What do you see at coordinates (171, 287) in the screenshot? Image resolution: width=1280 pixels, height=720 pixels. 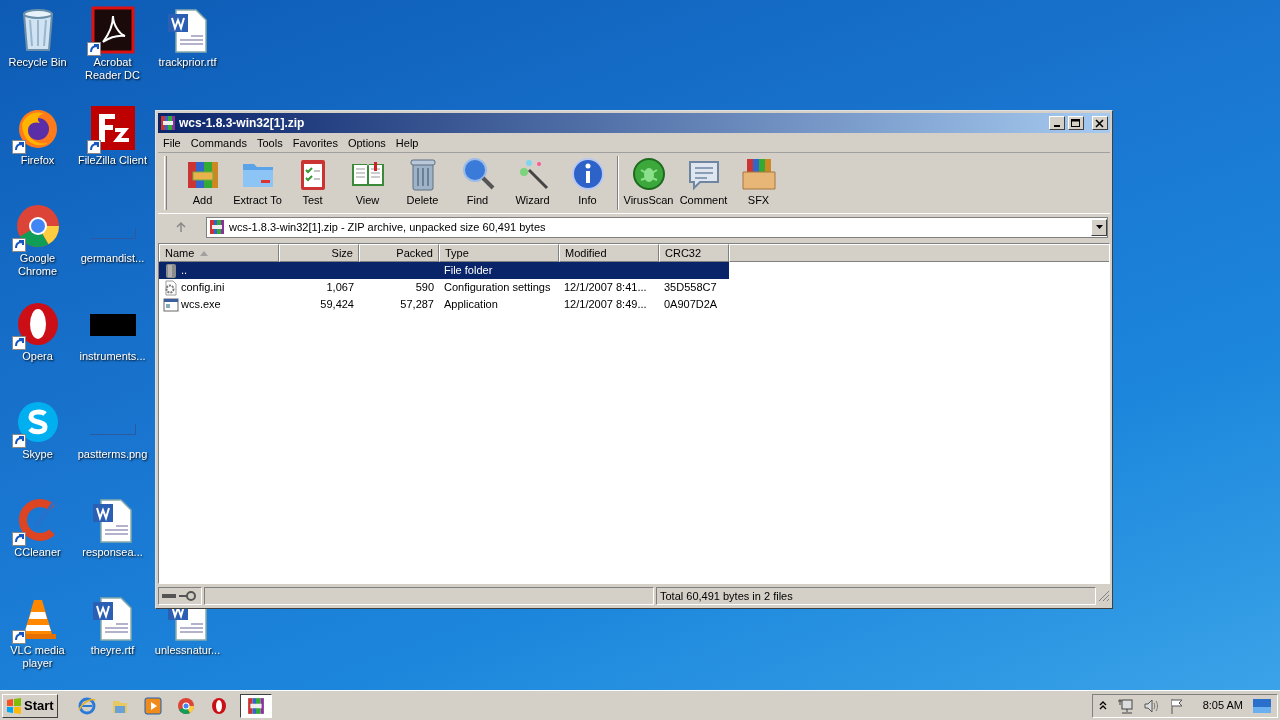 I see `gear-file-icon` at bounding box center [171, 287].